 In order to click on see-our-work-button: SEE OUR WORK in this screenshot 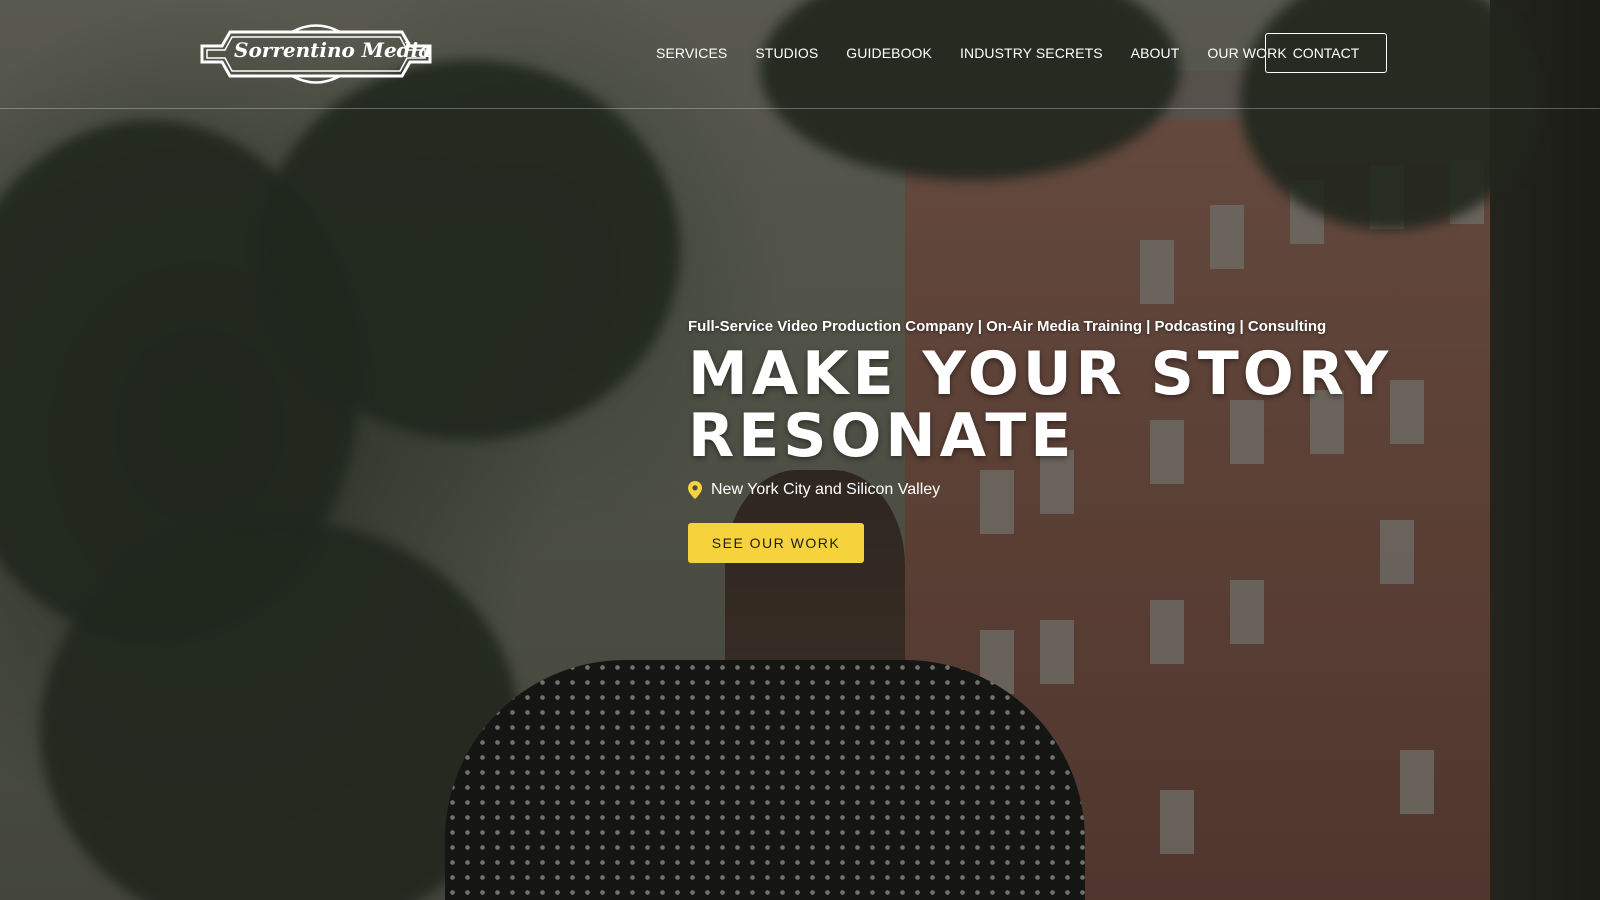, I will do `click(776, 543)`.